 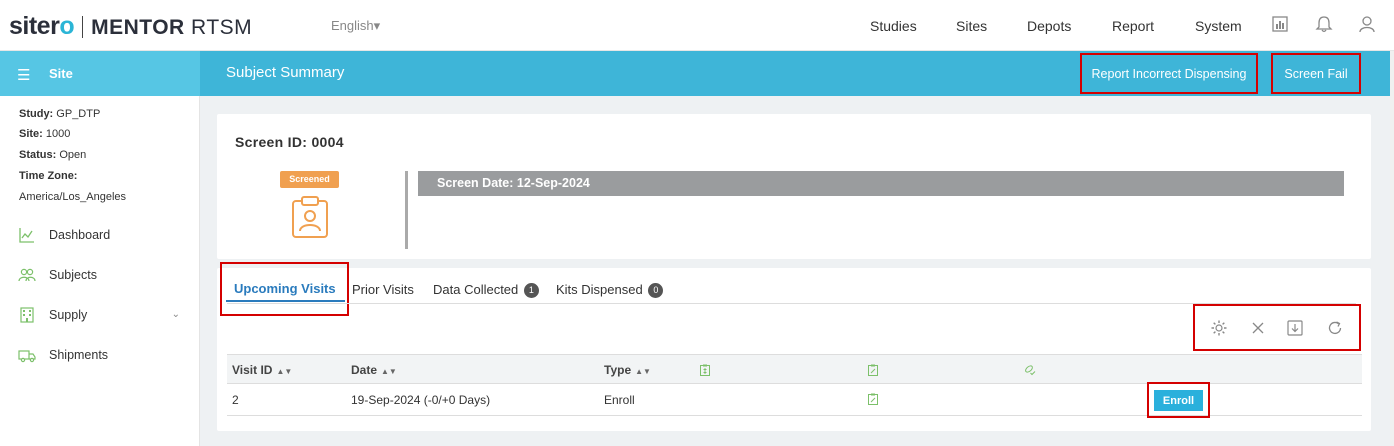 What do you see at coordinates (285, 301) in the screenshot?
I see `active-tab-underline` at bounding box center [285, 301].